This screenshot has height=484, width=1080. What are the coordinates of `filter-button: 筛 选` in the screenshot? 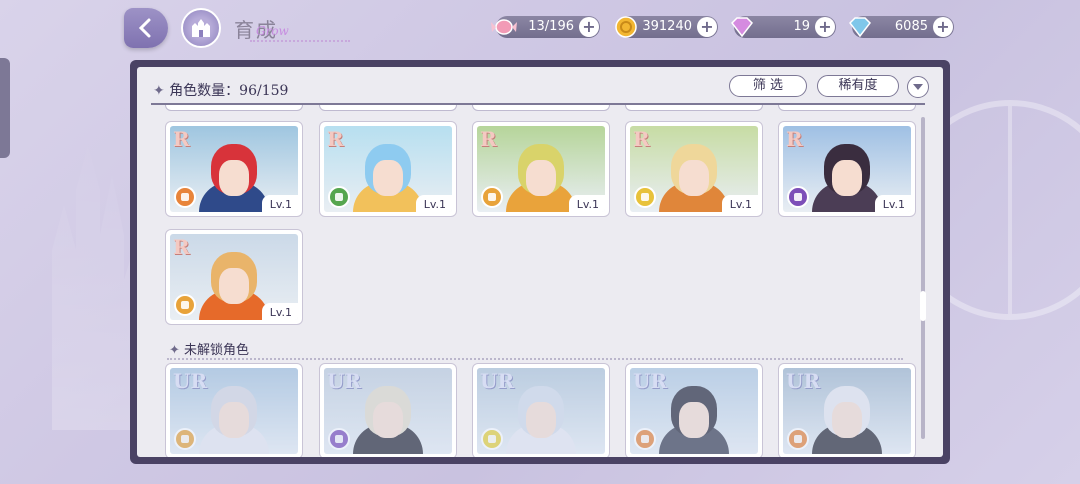 It's located at (768, 86).